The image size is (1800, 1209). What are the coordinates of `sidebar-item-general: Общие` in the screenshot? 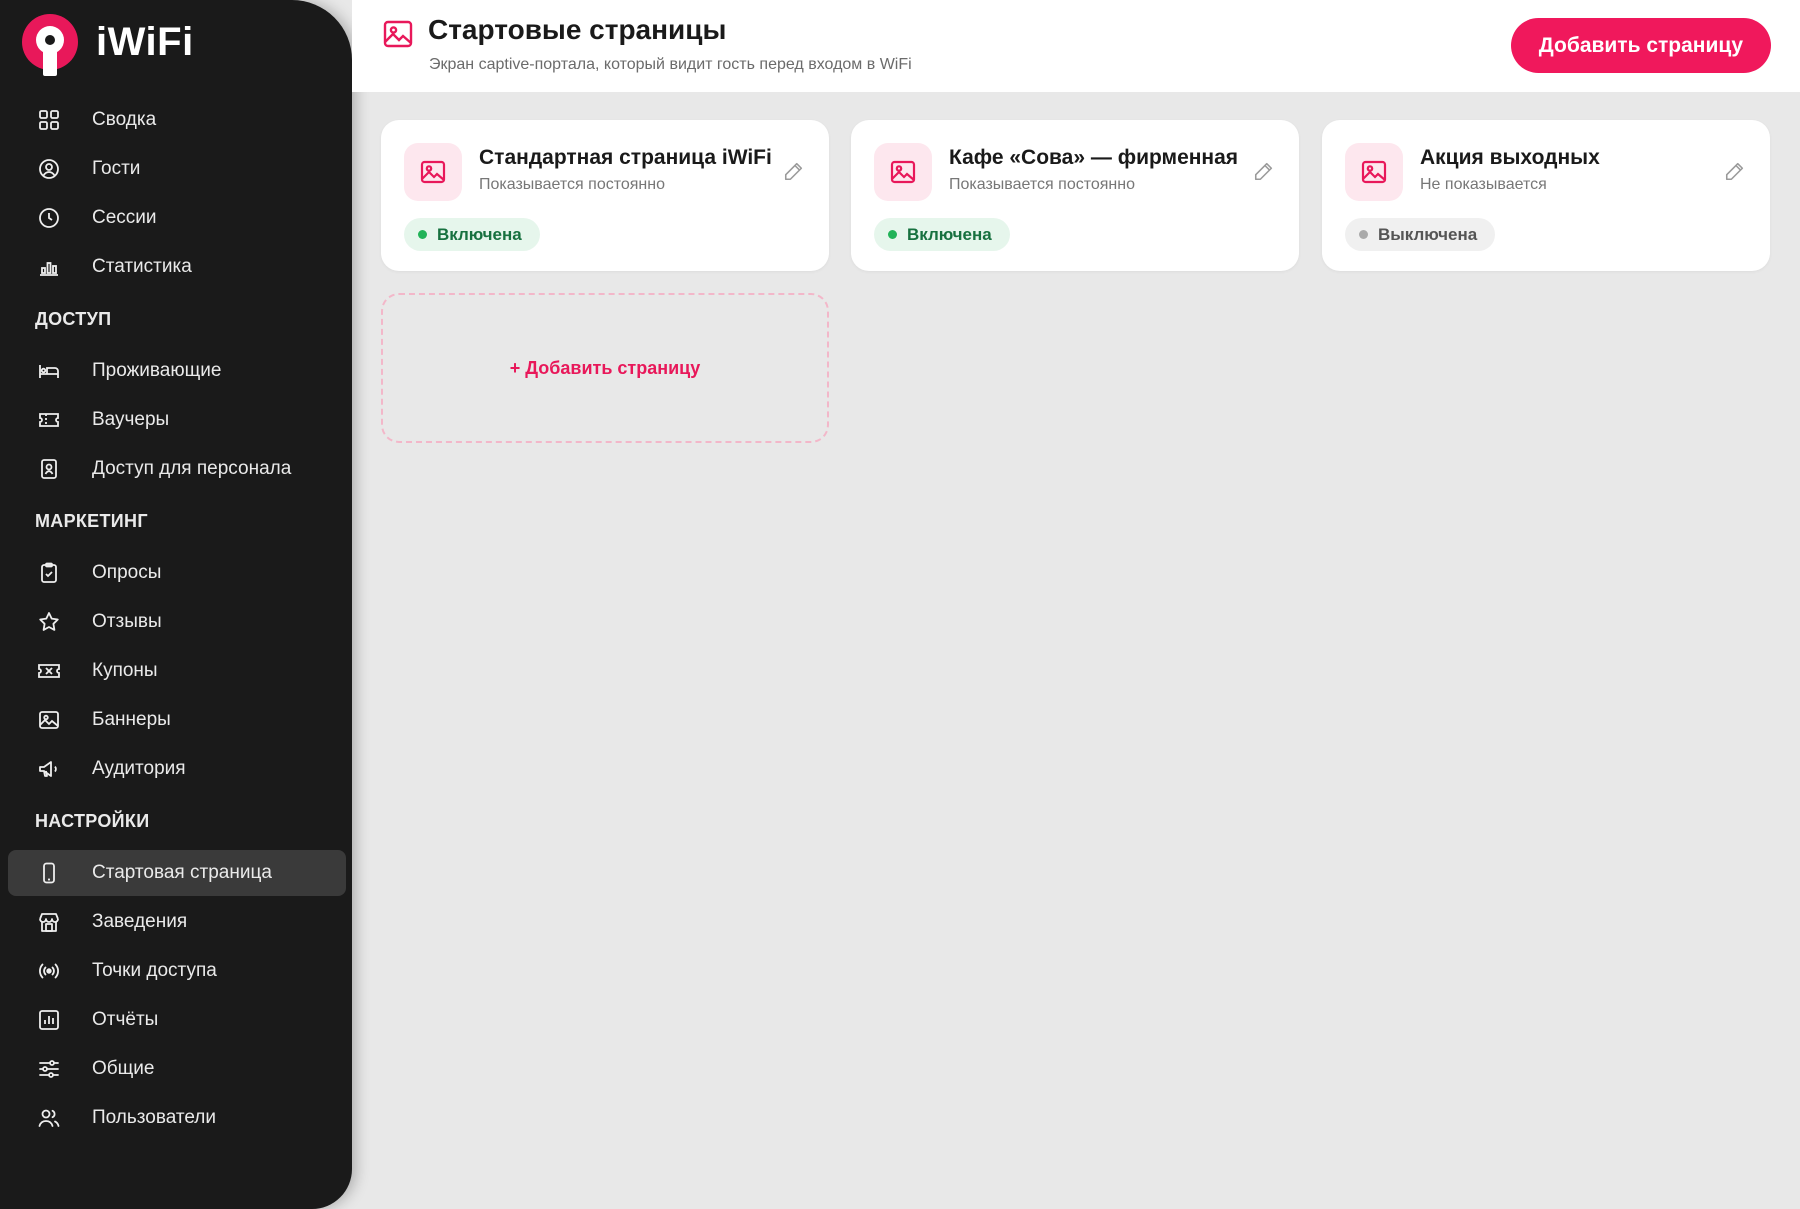 It's located at (177, 1069).